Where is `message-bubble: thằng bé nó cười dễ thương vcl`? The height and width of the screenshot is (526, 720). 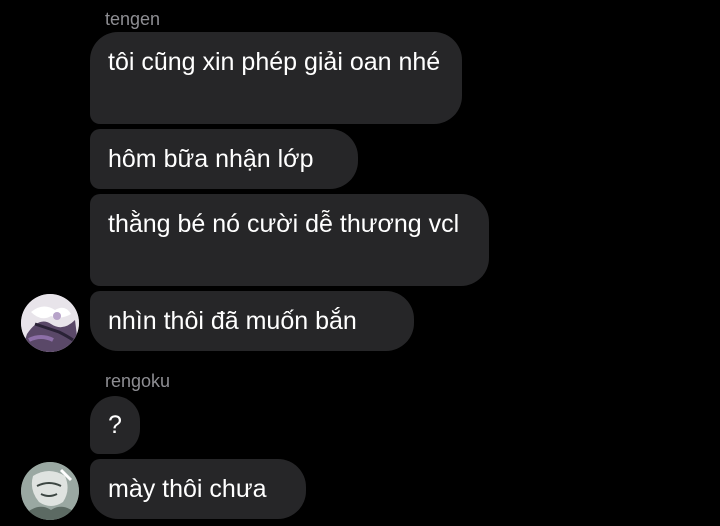
message-bubble: thằng bé nó cười dễ thương vcl is located at coordinates (289, 240).